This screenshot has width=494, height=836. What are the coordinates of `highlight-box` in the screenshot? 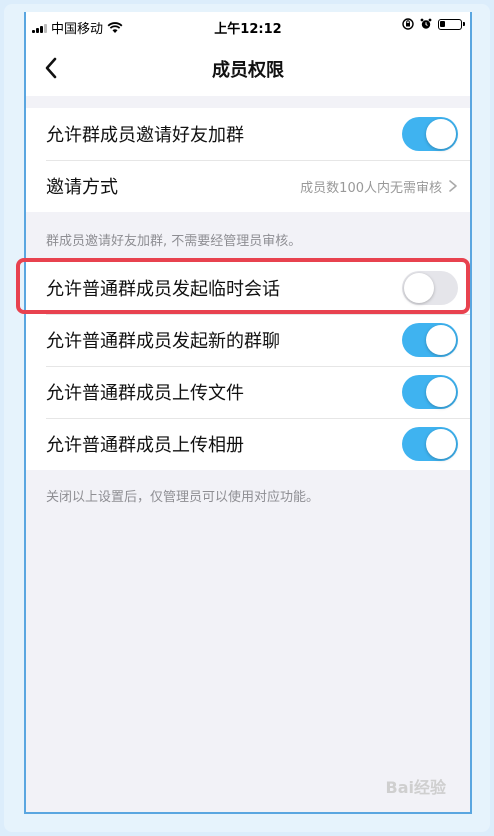 It's located at (243, 286).